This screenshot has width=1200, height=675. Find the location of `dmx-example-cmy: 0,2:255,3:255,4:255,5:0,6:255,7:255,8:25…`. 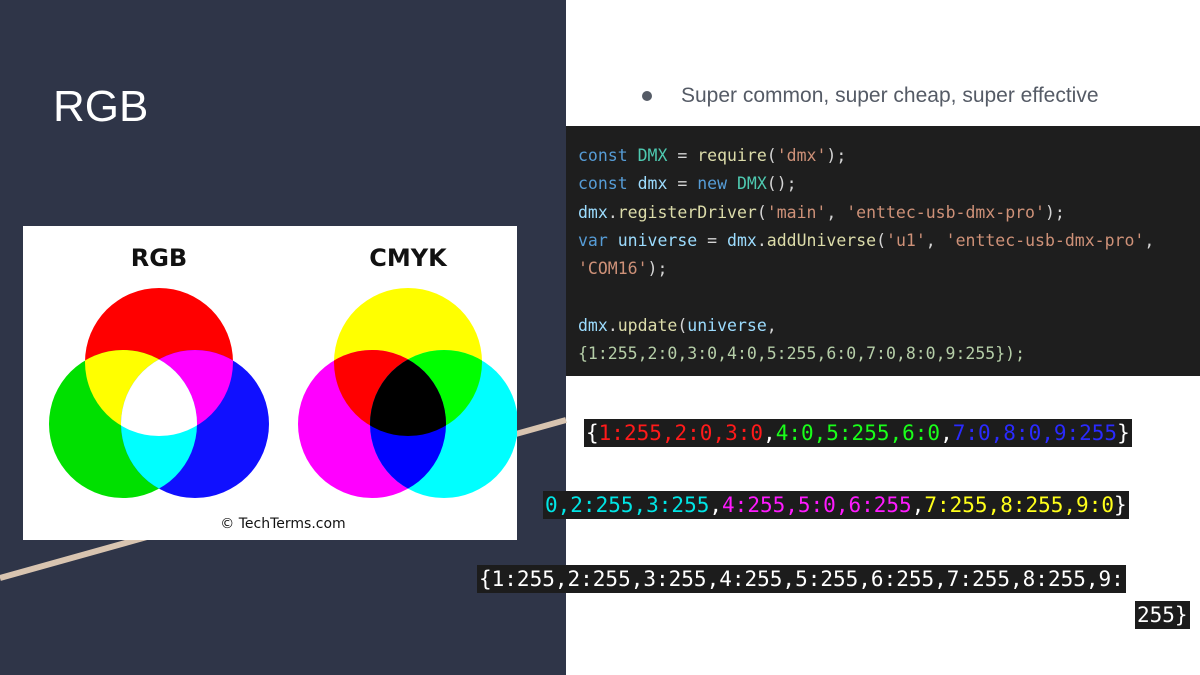

dmx-example-cmy: 0,2:255,3:255,4:255,5:0,6:255,7:255,8:25… is located at coordinates (836, 505).